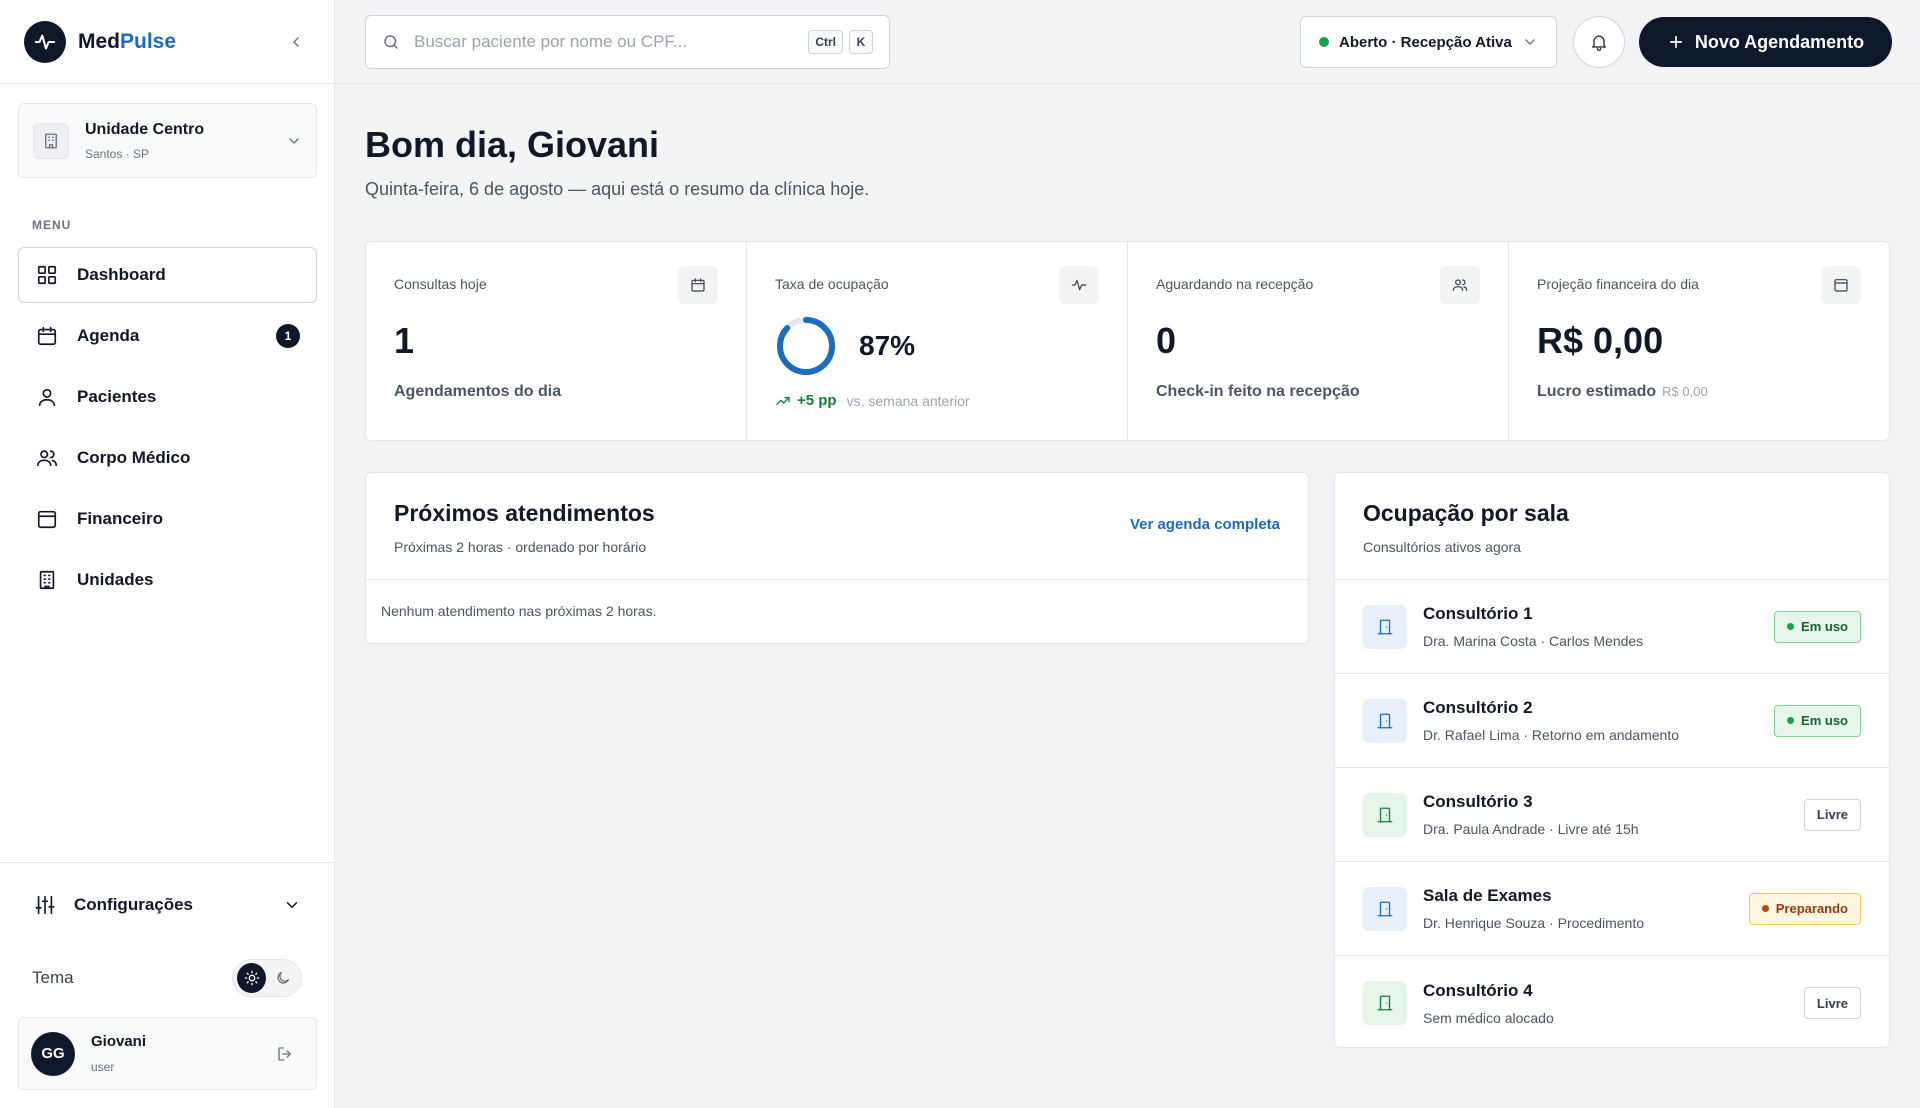 The width and height of the screenshot is (1920, 1108). What do you see at coordinates (391, 42) in the screenshot?
I see `search-icon` at bounding box center [391, 42].